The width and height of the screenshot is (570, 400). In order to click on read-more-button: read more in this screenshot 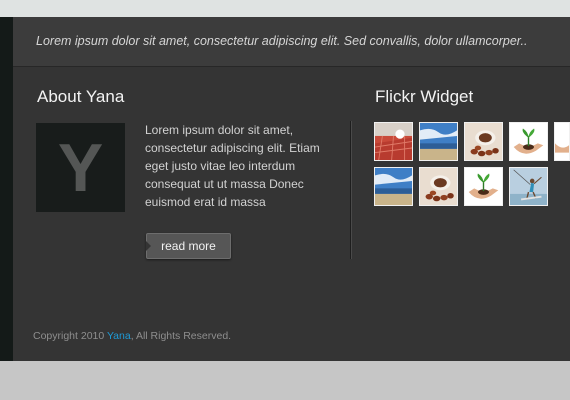, I will do `click(188, 246)`.